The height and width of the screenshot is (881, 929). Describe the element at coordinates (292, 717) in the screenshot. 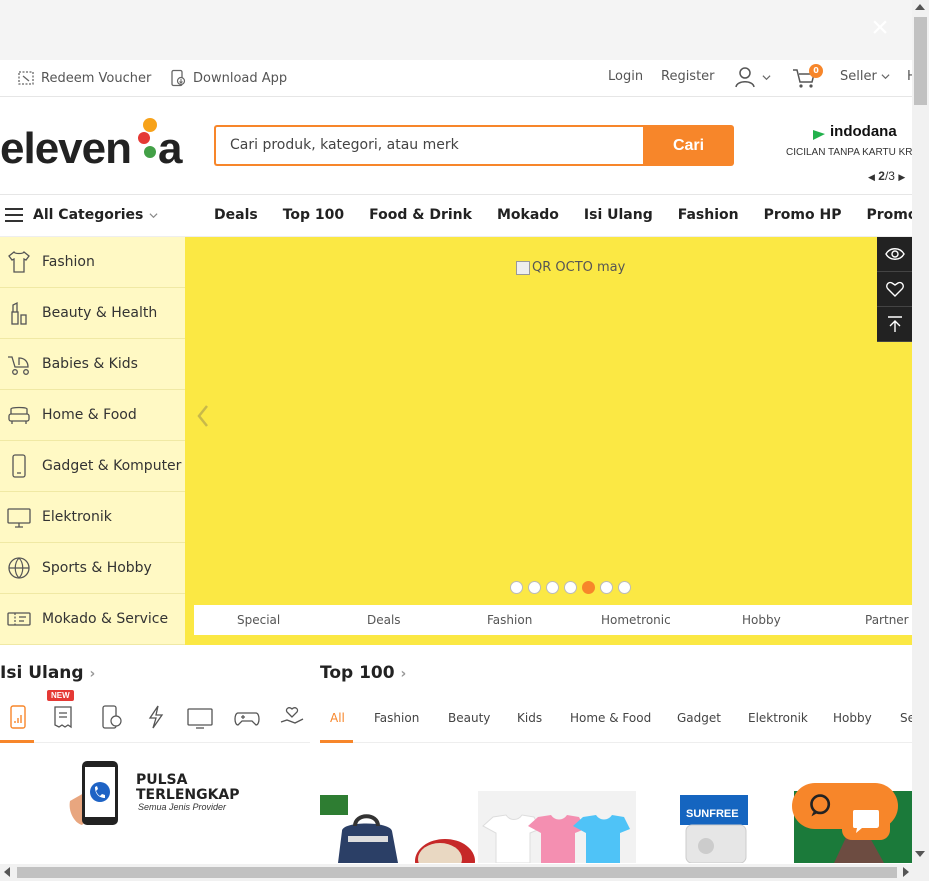

I see `heart-hand-icon` at that location.